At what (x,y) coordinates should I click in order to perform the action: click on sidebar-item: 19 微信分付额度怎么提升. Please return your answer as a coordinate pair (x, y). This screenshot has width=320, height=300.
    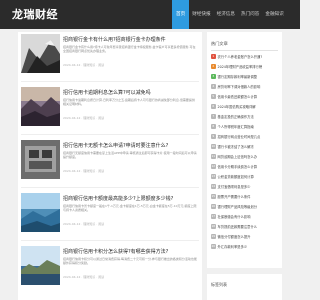
    Looking at the image, I should click on (246, 238).